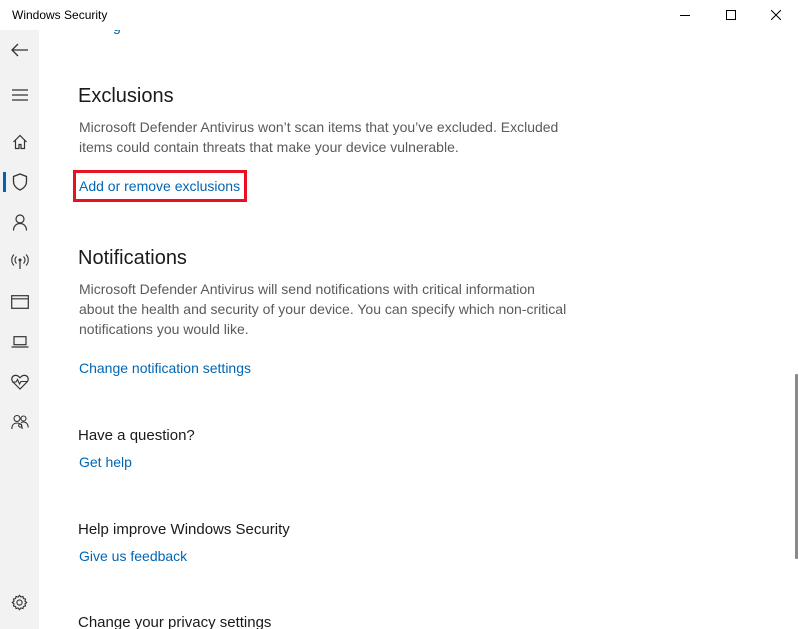  Describe the element at coordinates (126, 96) in the screenshot. I see `exclusions-heading: Exclusions` at that location.